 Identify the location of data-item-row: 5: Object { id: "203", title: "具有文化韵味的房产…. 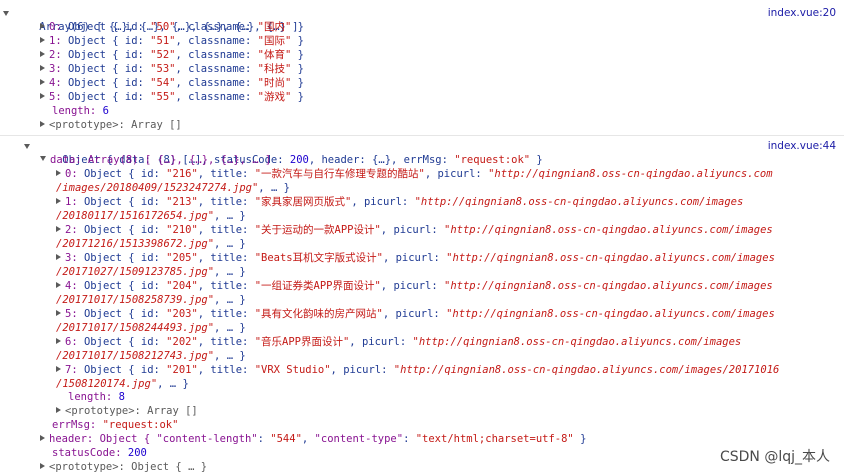
(422, 314).